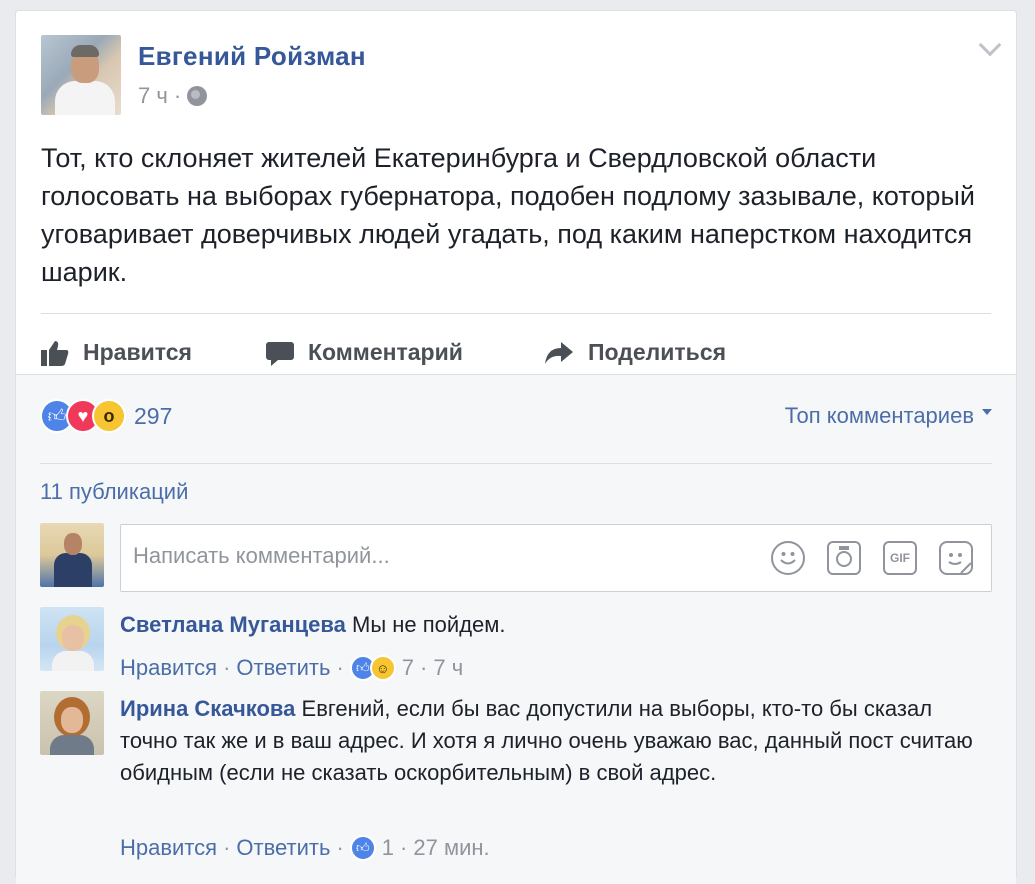 Image resolution: width=1035 pixels, height=884 pixels. I want to click on comment-meta: Нравится · Ответить · 👍︎ ☺ 7 · 7 ч, so click(292, 668).